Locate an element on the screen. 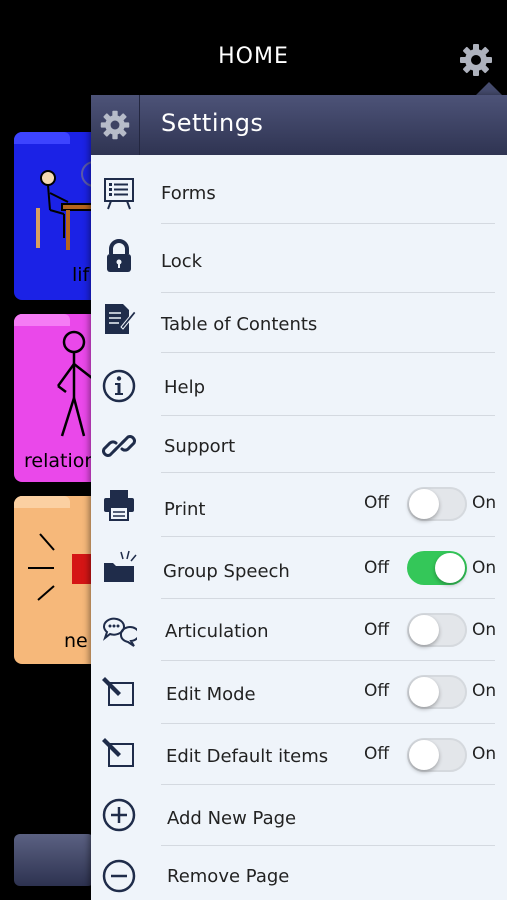  edit-mode-toggle is located at coordinates (437, 692).